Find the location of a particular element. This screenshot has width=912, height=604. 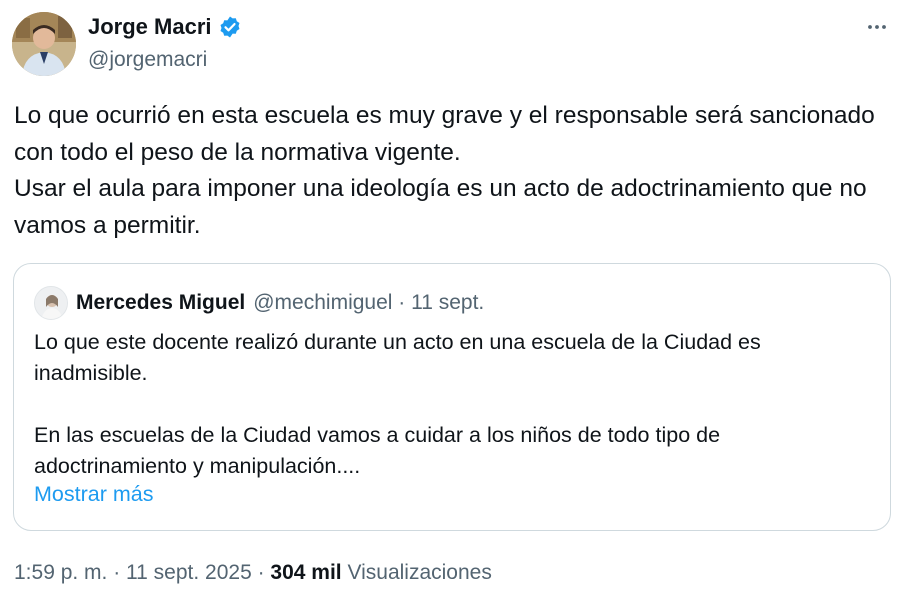

quoted-tweet-header: Mercedes Miguel @mechimiguel · 11 sept. is located at coordinates (259, 303).